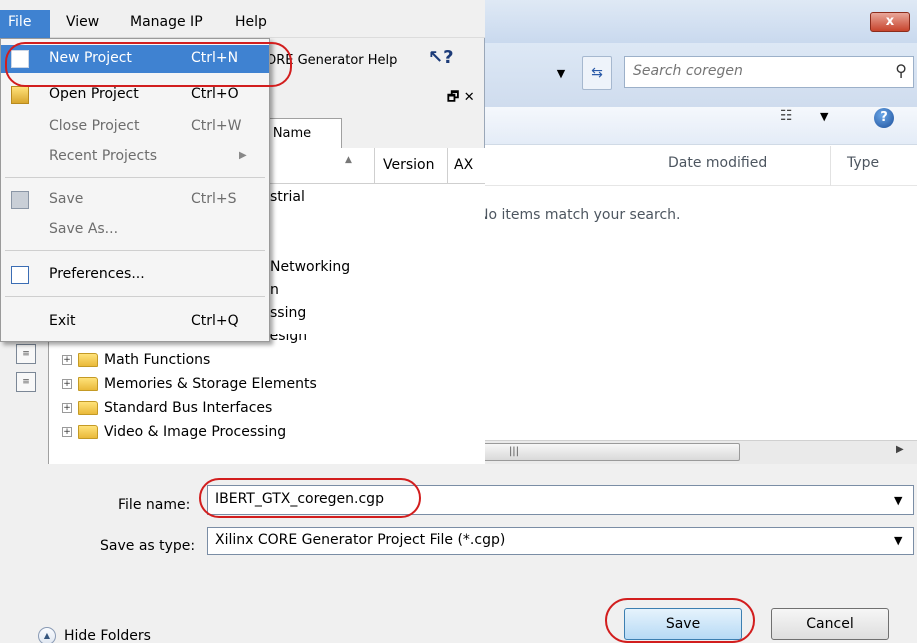  I want to click on column-type: Type, so click(863, 163).